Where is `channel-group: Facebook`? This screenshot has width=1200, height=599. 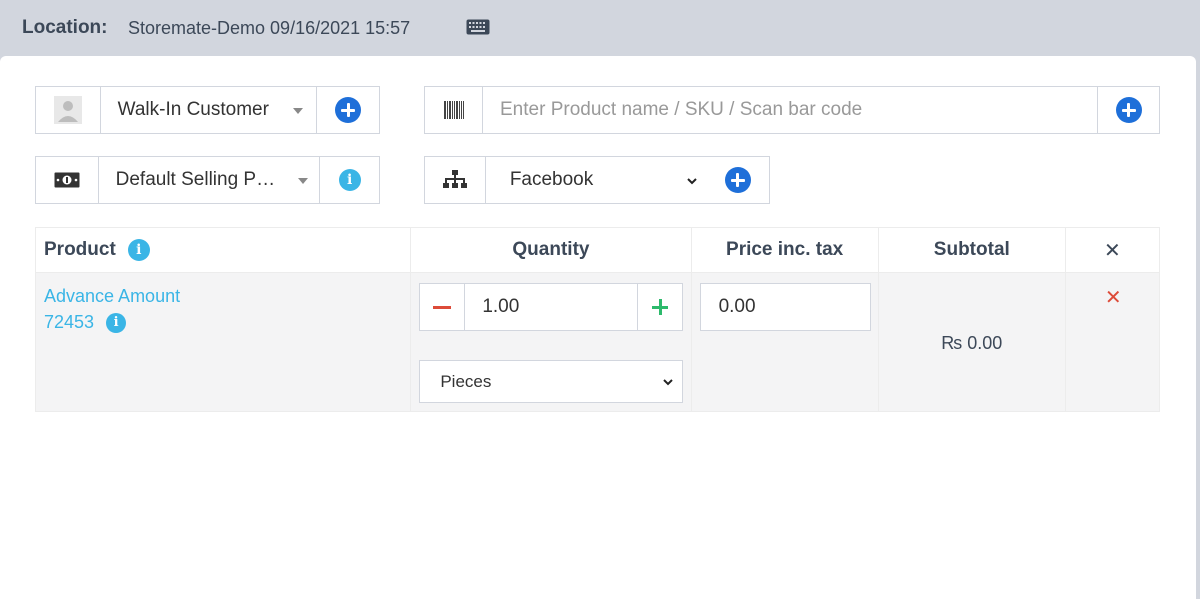
channel-group: Facebook is located at coordinates (597, 180).